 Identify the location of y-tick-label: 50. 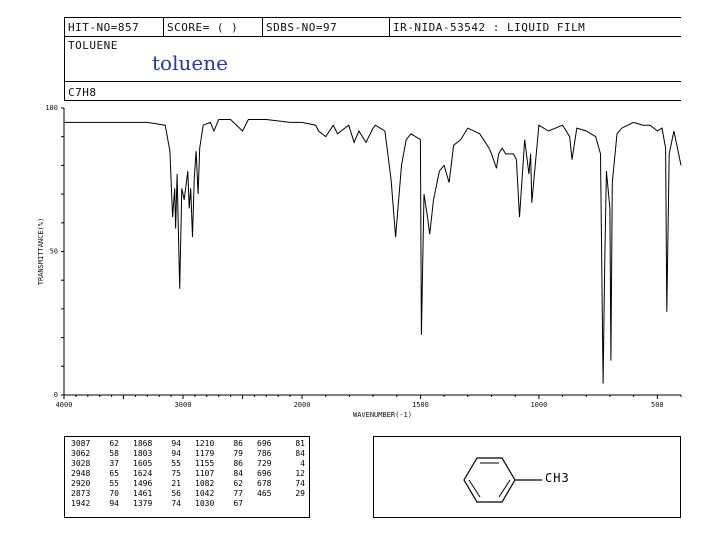
(54, 252).